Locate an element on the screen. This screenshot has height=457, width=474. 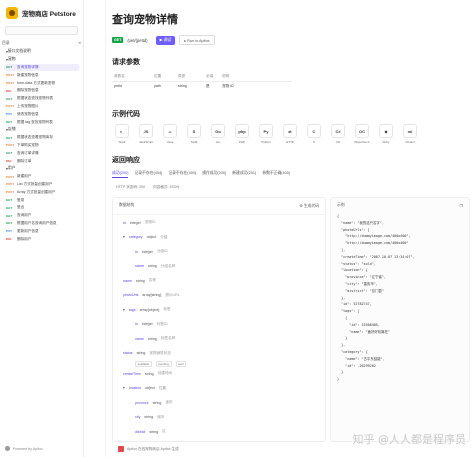
field-desc: 照片URL is located at coordinates (172, 294).